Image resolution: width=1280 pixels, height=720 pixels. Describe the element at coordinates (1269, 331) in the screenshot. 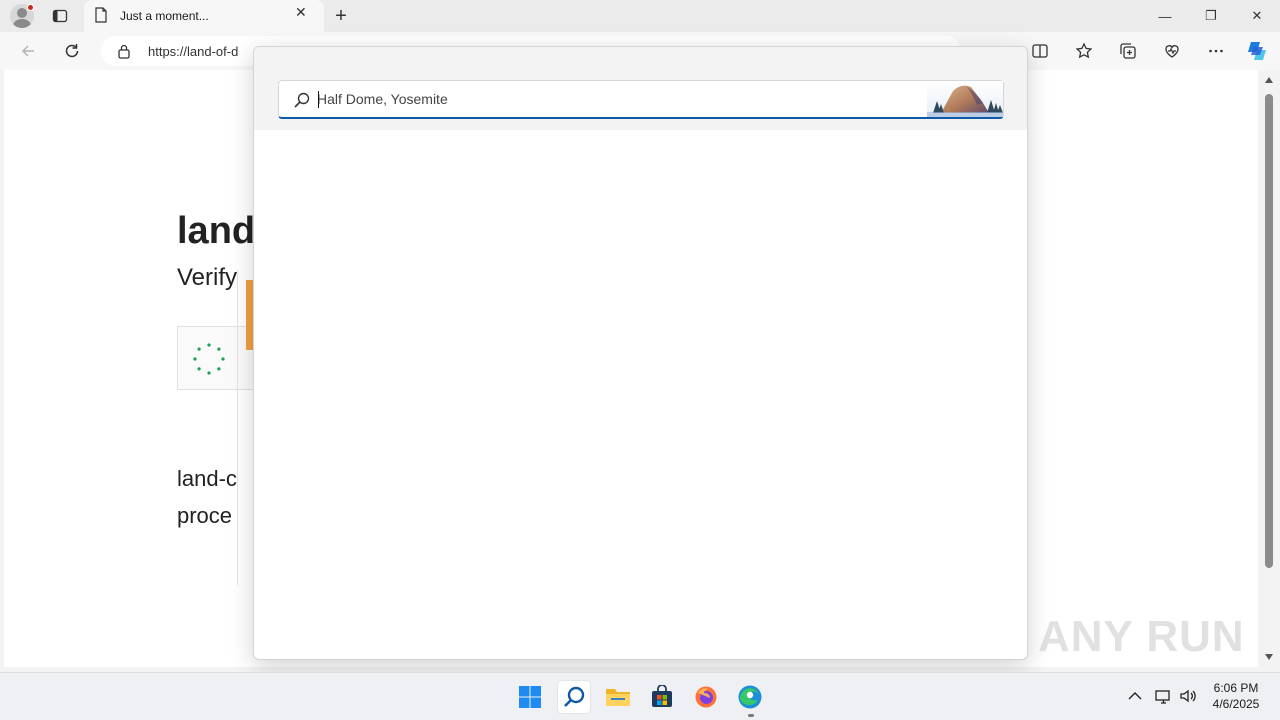

I see `scroll-thumb` at that location.